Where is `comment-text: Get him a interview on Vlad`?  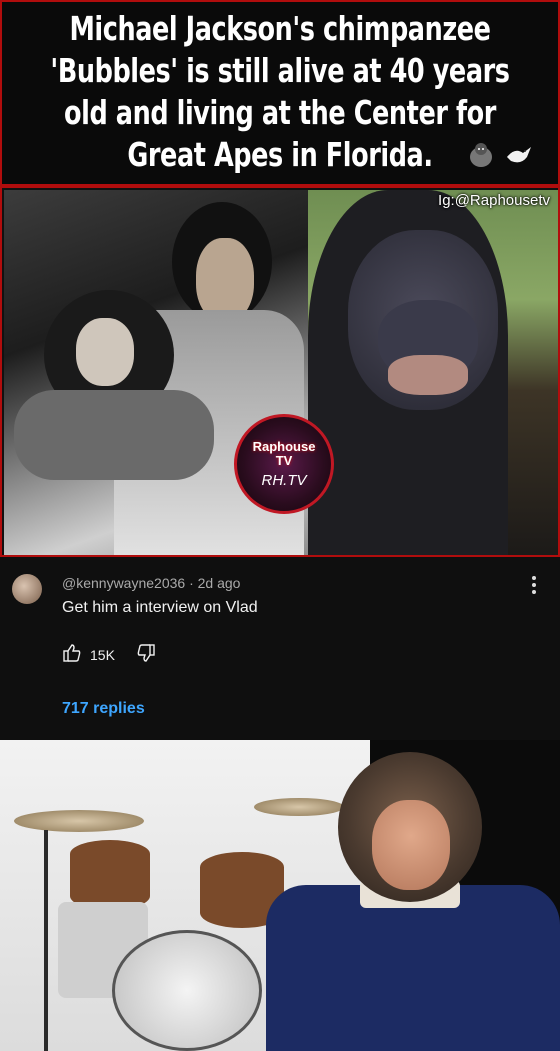
comment-text: Get him a interview on Vlad is located at coordinates (160, 607).